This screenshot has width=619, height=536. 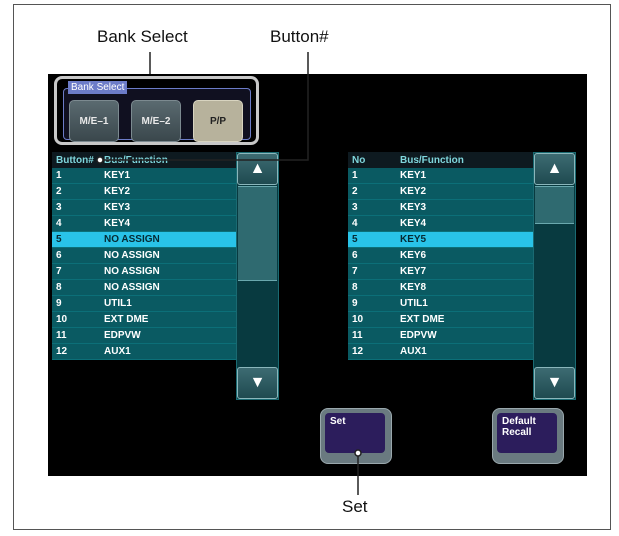 I want to click on button-number-leader, so click(x=204, y=106).